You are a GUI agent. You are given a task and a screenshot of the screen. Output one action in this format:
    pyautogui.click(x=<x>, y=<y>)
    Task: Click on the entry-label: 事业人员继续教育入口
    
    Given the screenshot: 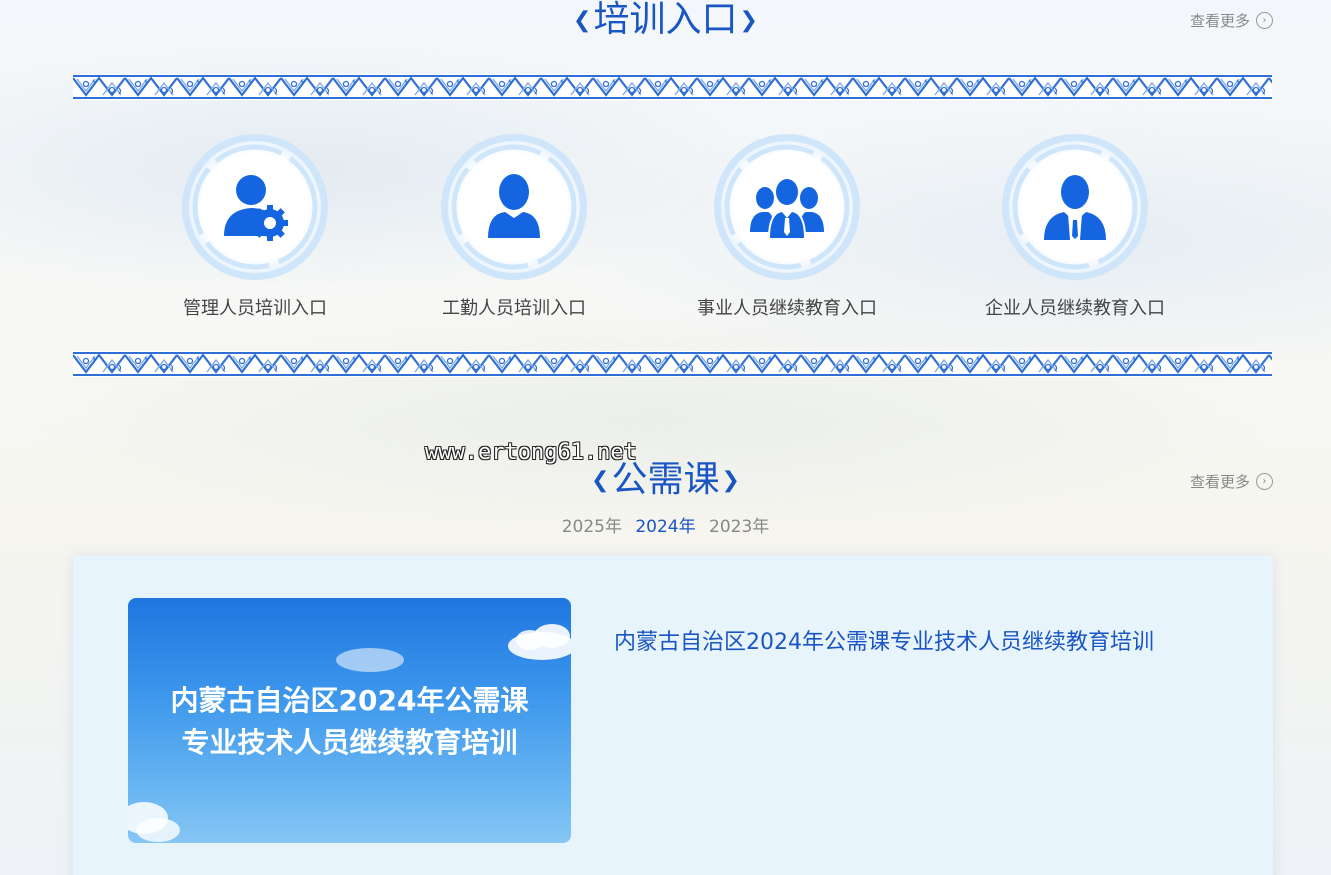 What is the action you would take?
    pyautogui.click(x=787, y=308)
    